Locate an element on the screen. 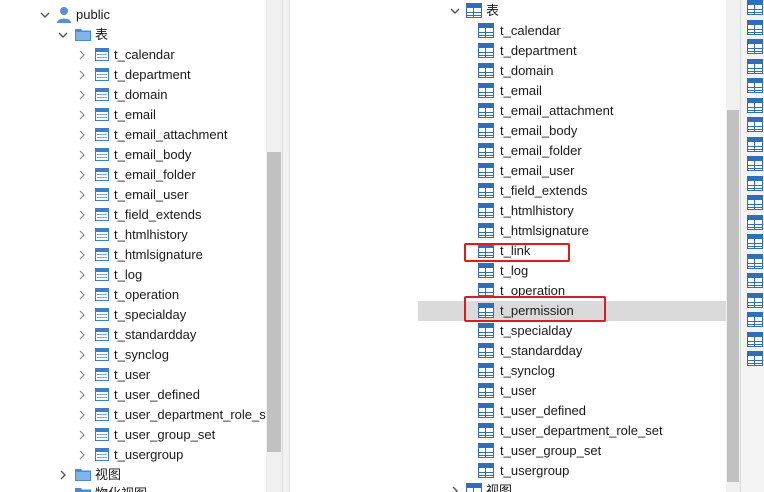  annotation-highlight-t-link is located at coordinates (517, 252).